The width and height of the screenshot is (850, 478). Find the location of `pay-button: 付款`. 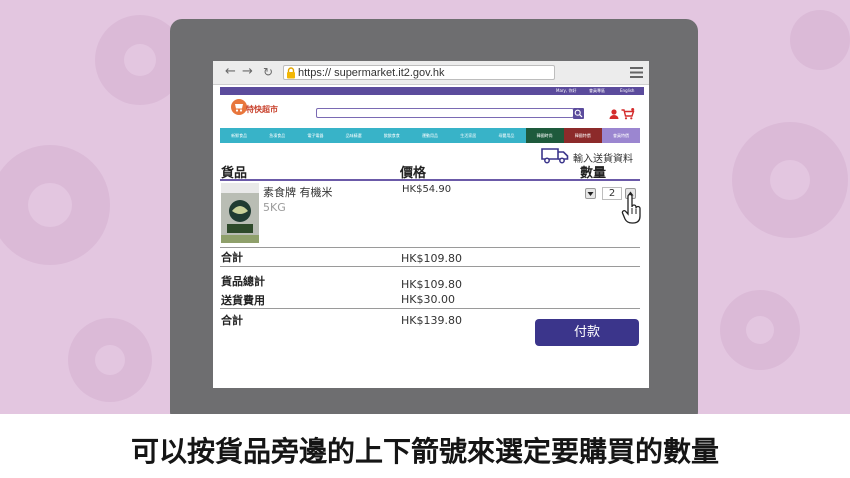

pay-button: 付款 is located at coordinates (587, 332).